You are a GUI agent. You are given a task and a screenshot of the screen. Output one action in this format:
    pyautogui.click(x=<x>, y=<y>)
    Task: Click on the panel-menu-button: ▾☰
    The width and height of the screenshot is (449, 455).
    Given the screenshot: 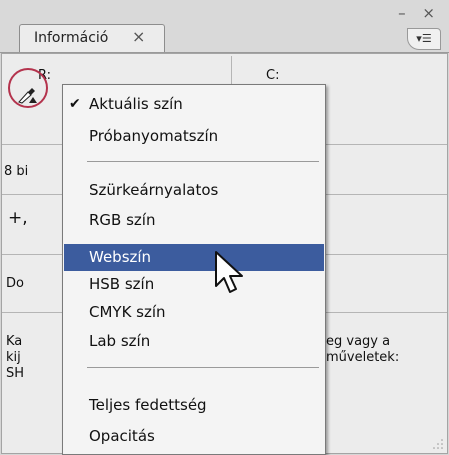 What is the action you would take?
    pyautogui.click(x=424, y=39)
    